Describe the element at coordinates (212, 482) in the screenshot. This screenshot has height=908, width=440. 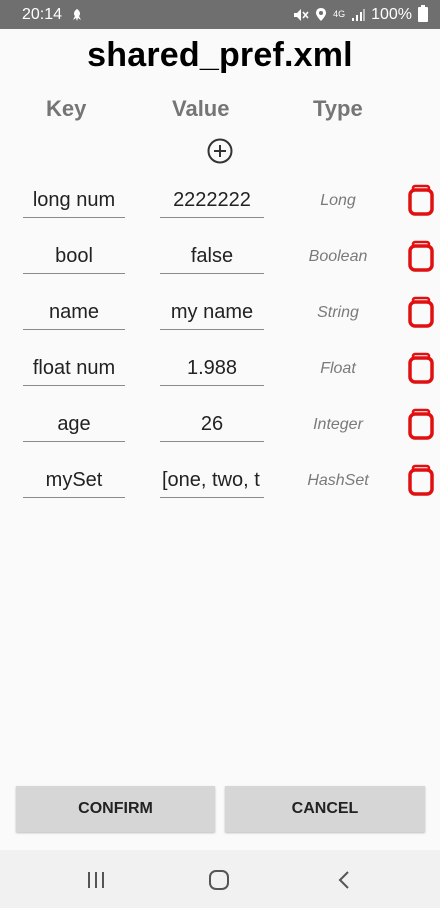
I see `value-field: [one, two, t` at that location.